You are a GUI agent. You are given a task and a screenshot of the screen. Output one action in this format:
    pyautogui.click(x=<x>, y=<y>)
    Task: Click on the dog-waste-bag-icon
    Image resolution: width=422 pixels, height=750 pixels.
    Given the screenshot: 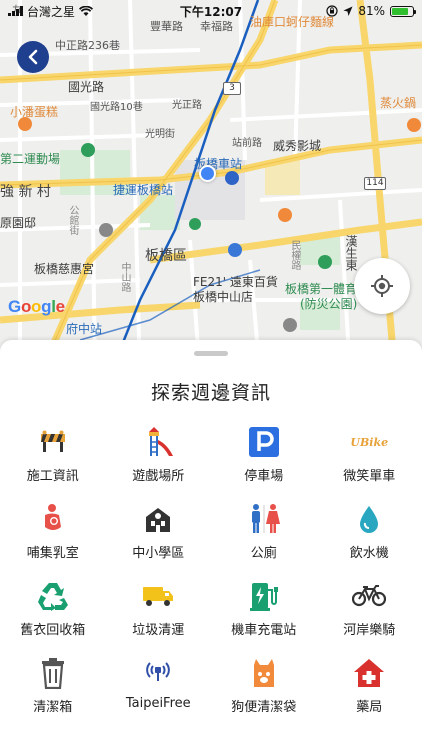 What is the action you would take?
    pyautogui.click(x=264, y=673)
    